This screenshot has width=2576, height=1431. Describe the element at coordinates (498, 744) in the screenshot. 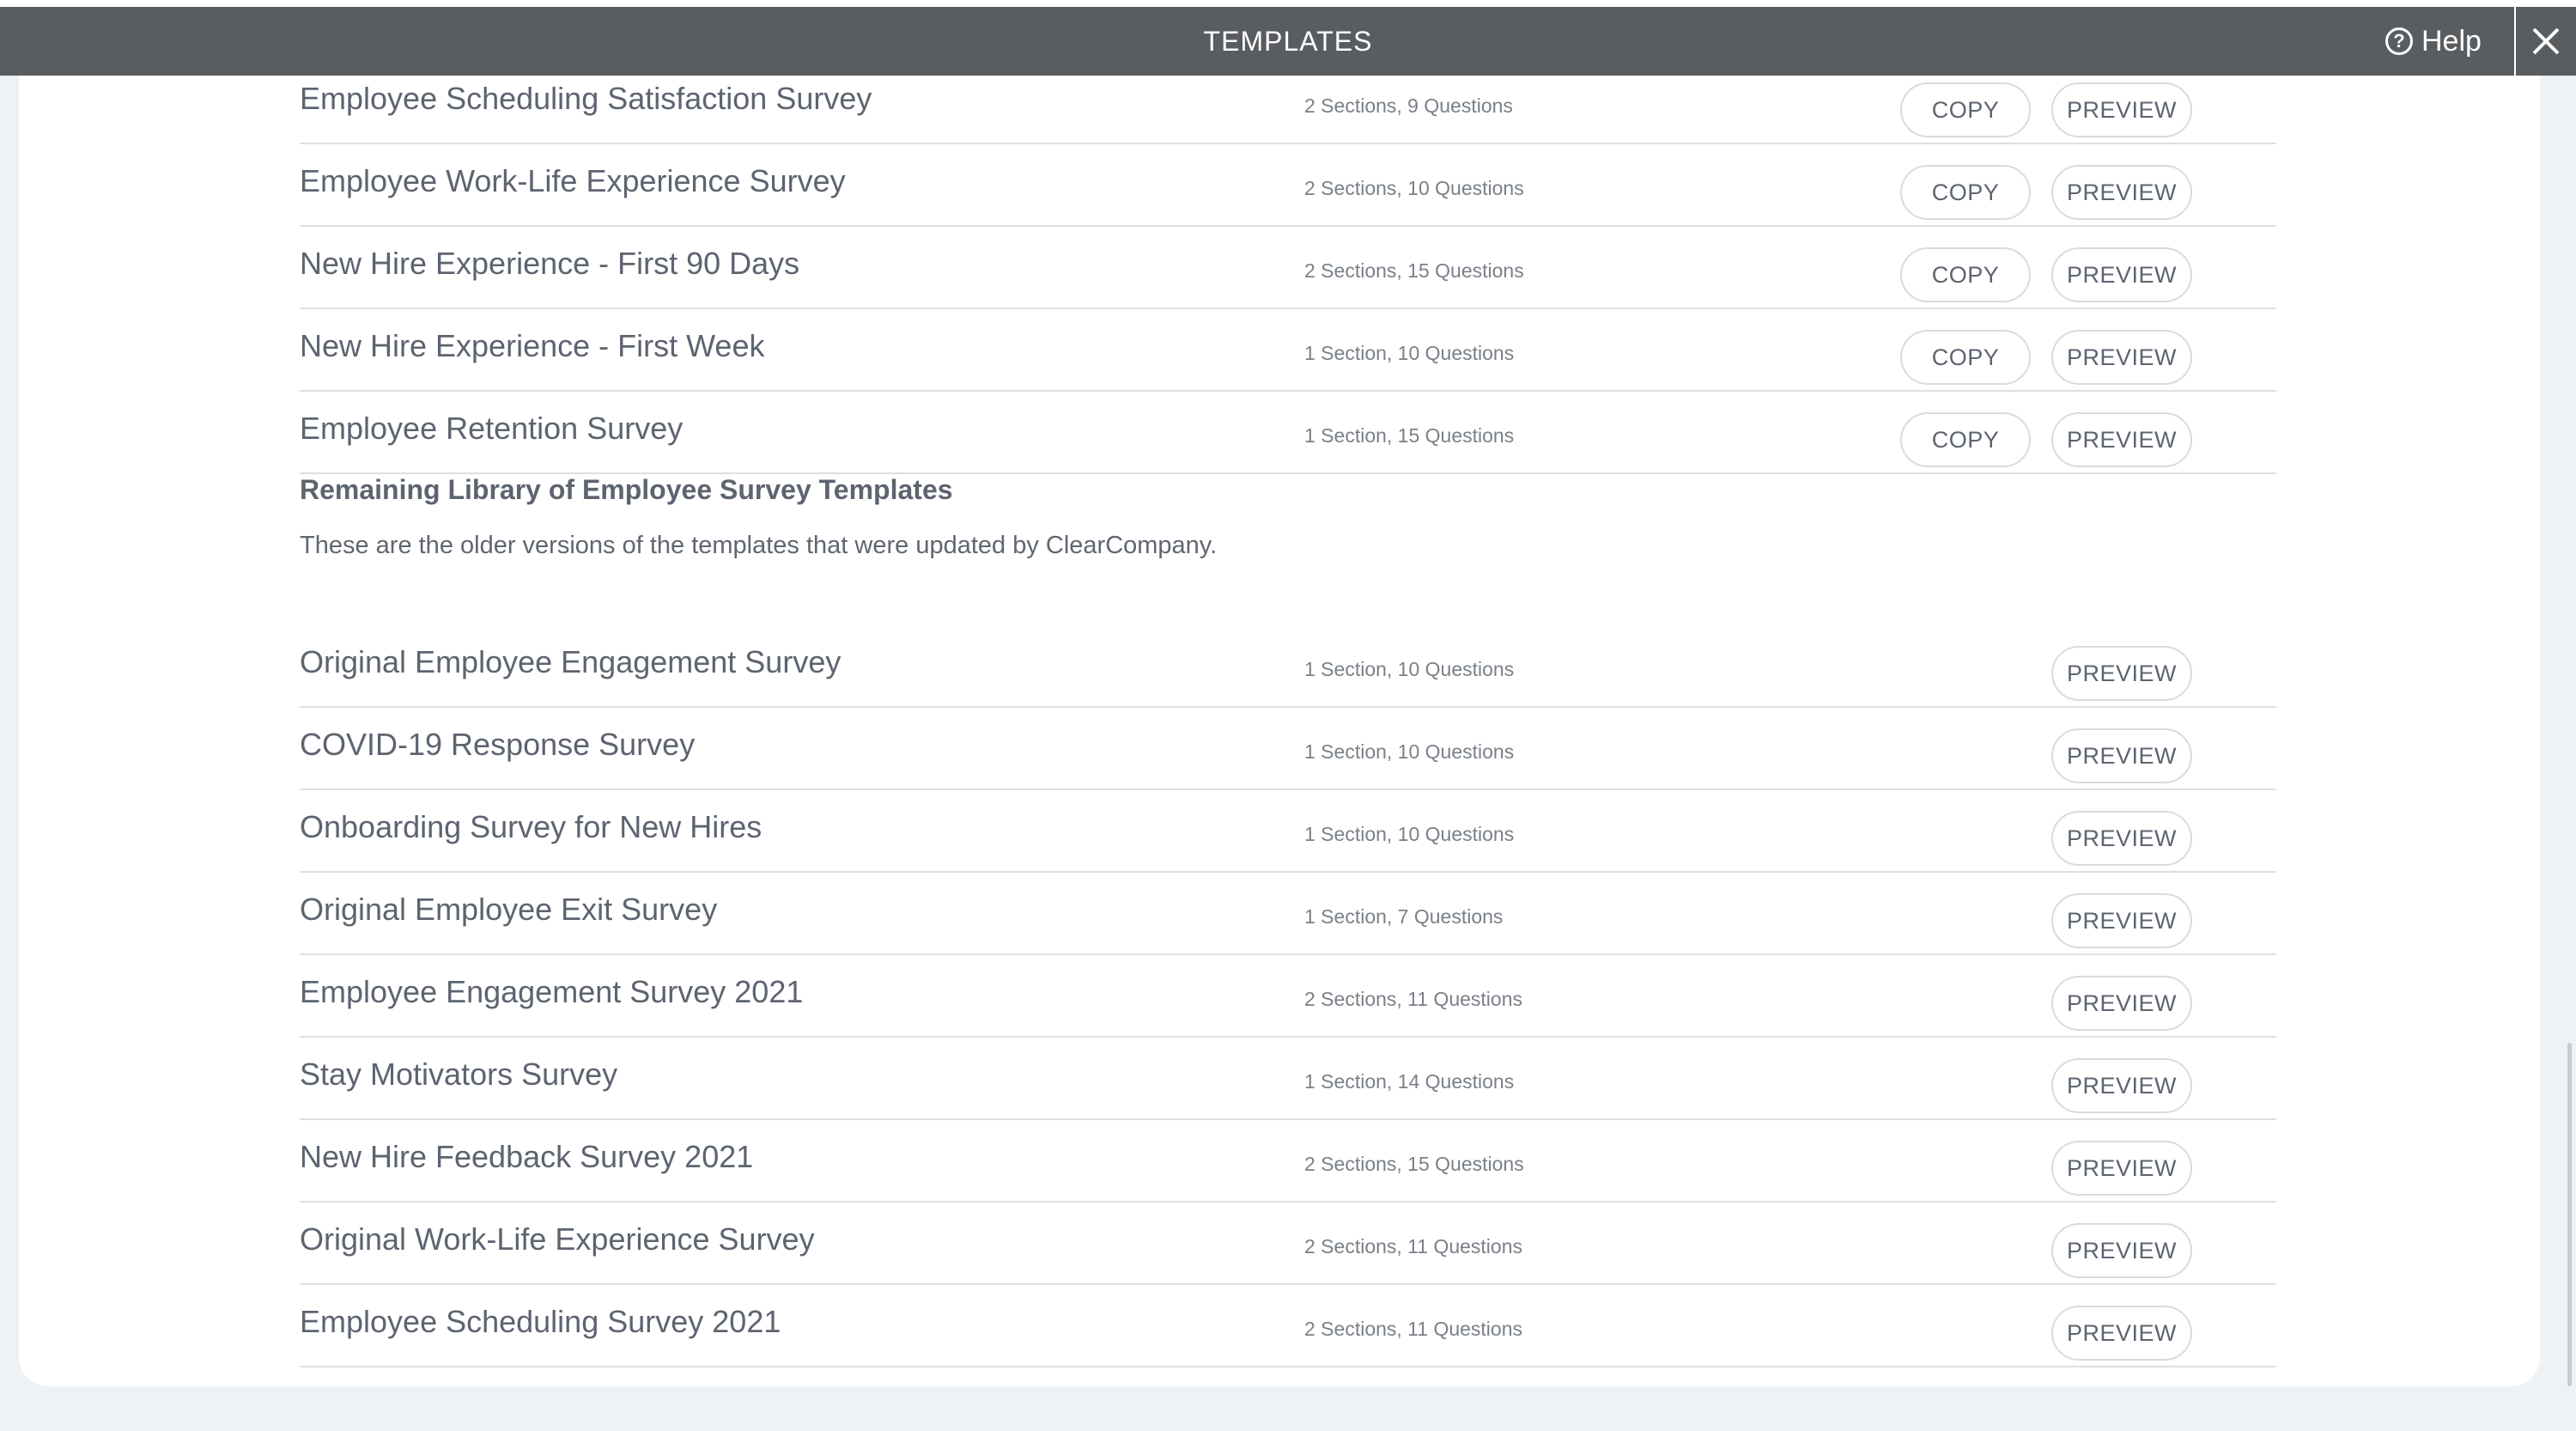

I see `template-name: COVID-19 Response Survey` at that location.